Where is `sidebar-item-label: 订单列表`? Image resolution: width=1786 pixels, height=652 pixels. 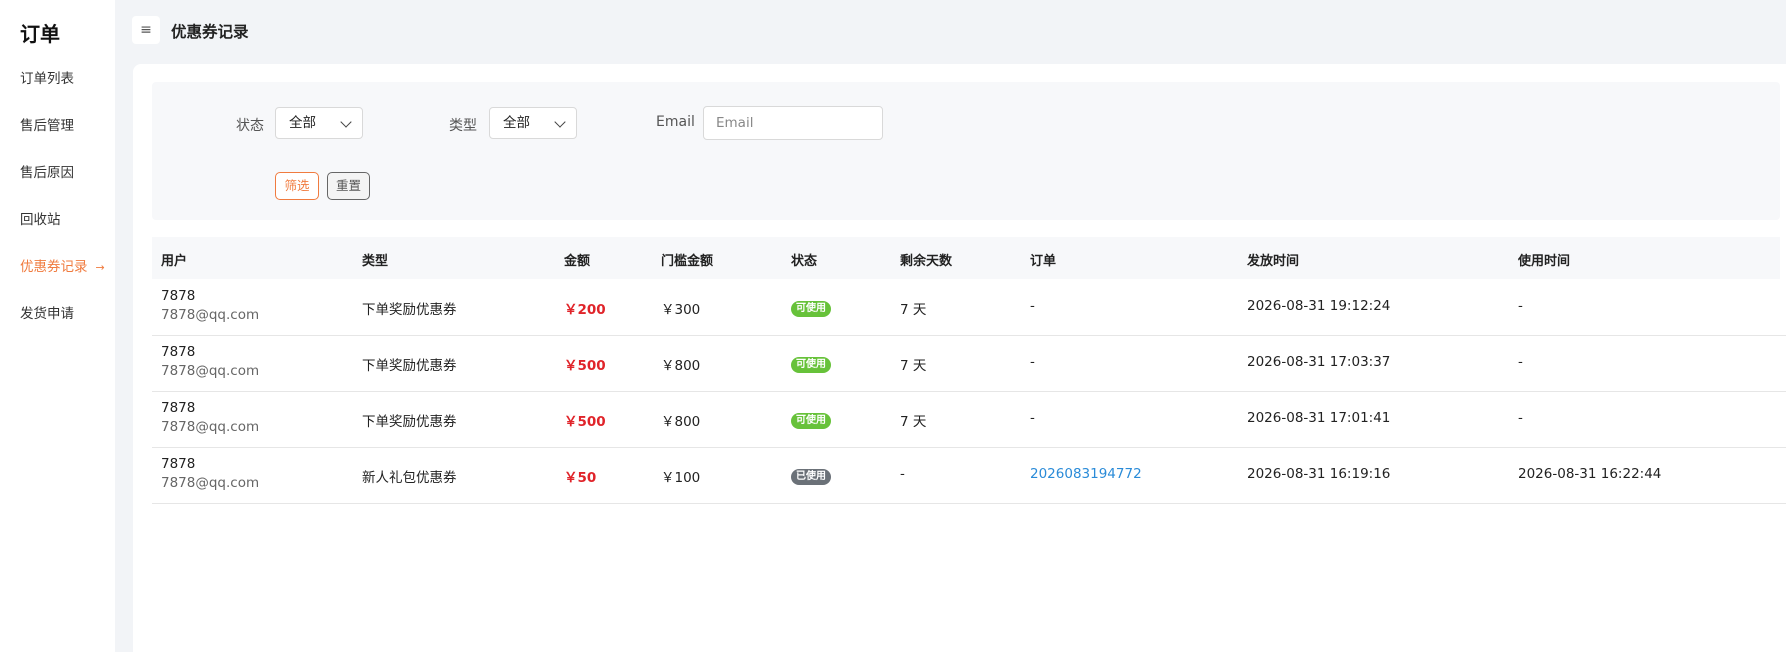
sidebar-item-label: 订单列表 is located at coordinates (47, 79).